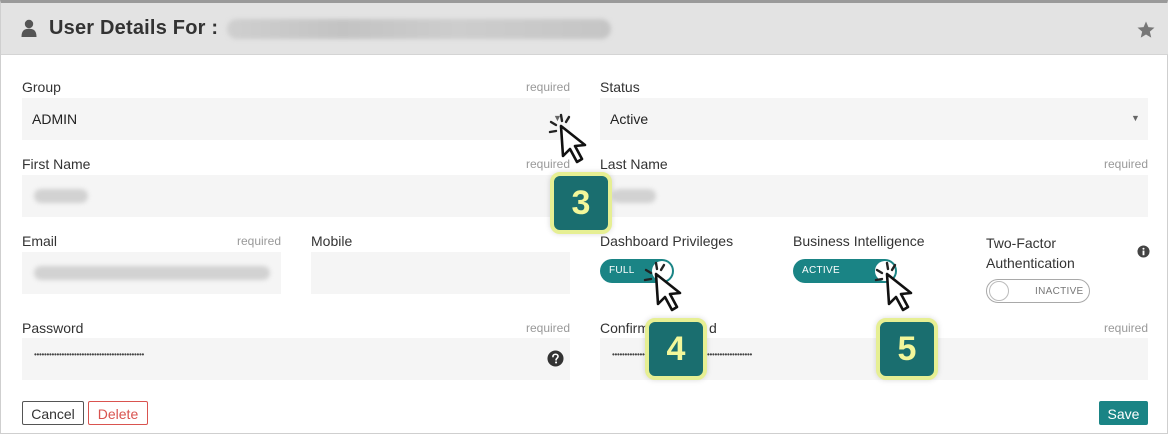 The image size is (1170, 436). Describe the element at coordinates (859, 241) in the screenshot. I see `business-intelligence-label: Business Intelligence` at that location.